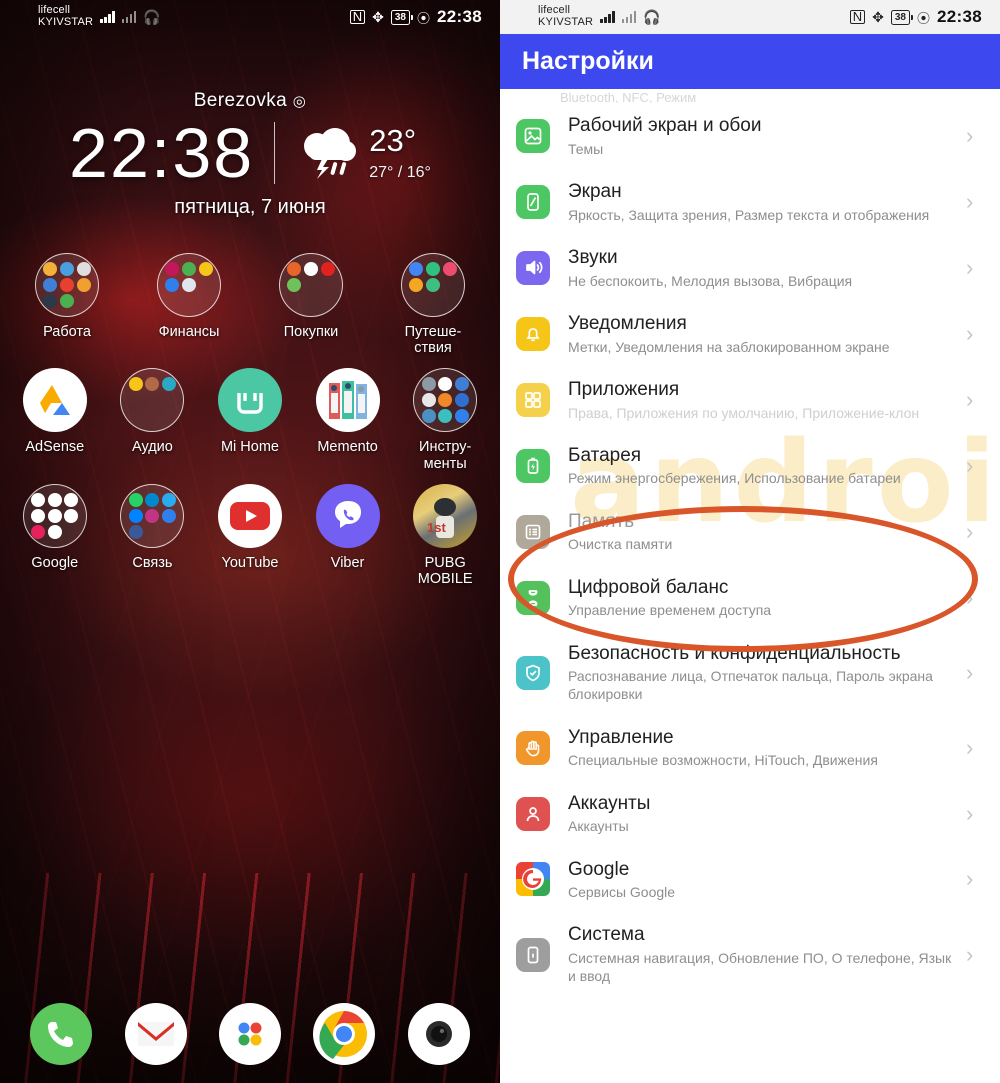 Image resolution: width=1000 pixels, height=1083 pixels. Describe the element at coordinates (438, 1034) in the screenshot. I see `camera-icon` at that location.